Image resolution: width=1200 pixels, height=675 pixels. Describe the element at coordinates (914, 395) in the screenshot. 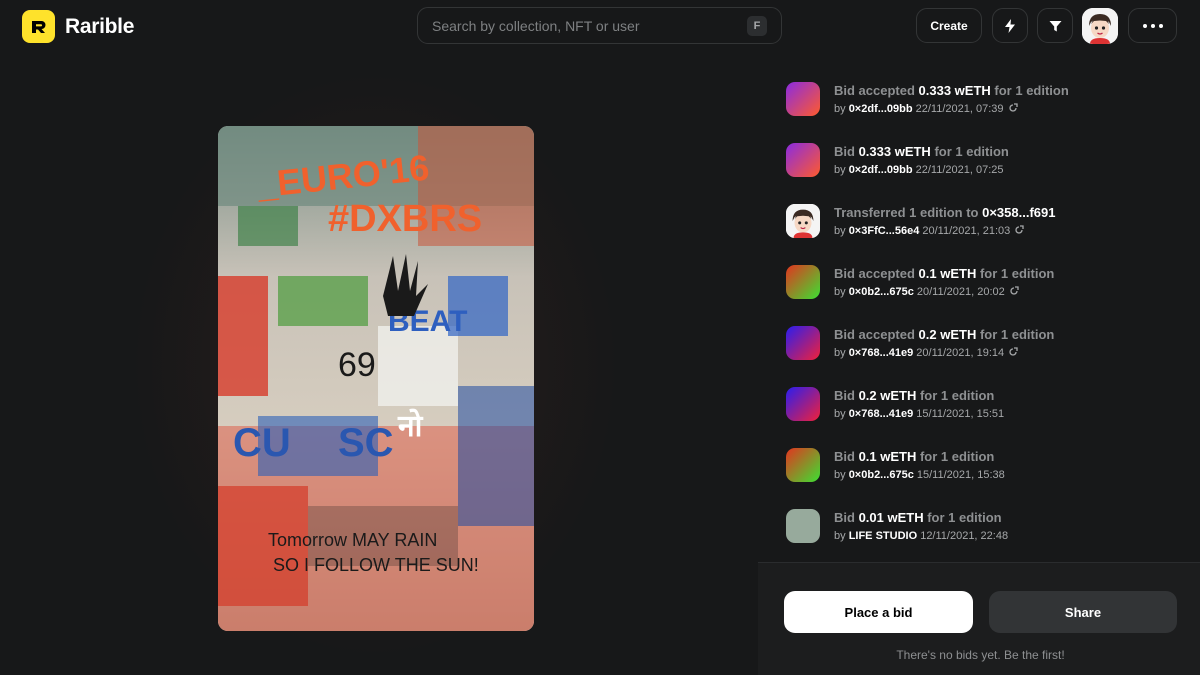

I see `activity-title: Bid 0.2 wETH for 1 edition` at that location.